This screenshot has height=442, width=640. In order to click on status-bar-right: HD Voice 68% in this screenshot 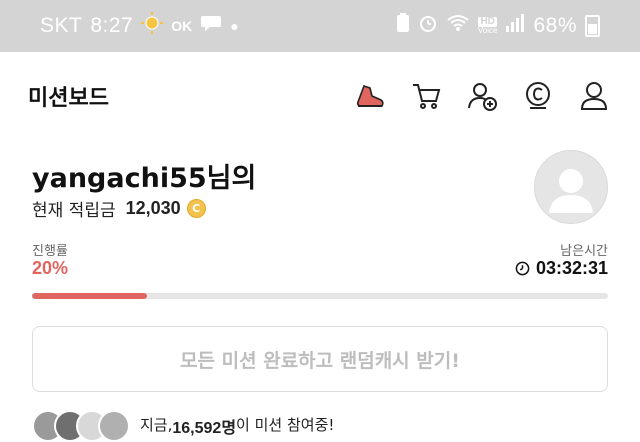, I will do `click(498, 26)`.